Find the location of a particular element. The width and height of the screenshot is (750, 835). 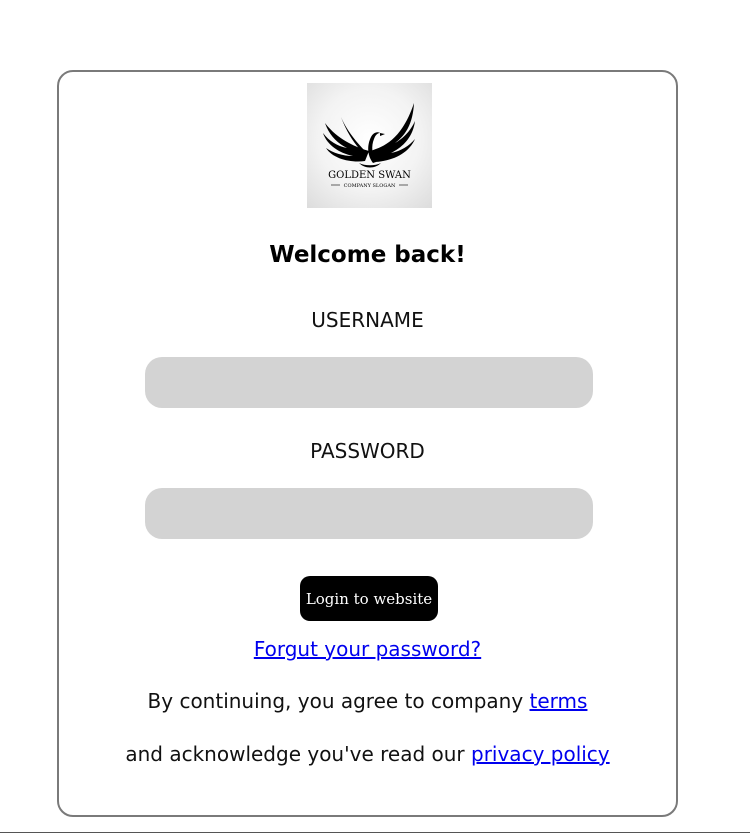

login-button: Login to website is located at coordinates (369, 598).